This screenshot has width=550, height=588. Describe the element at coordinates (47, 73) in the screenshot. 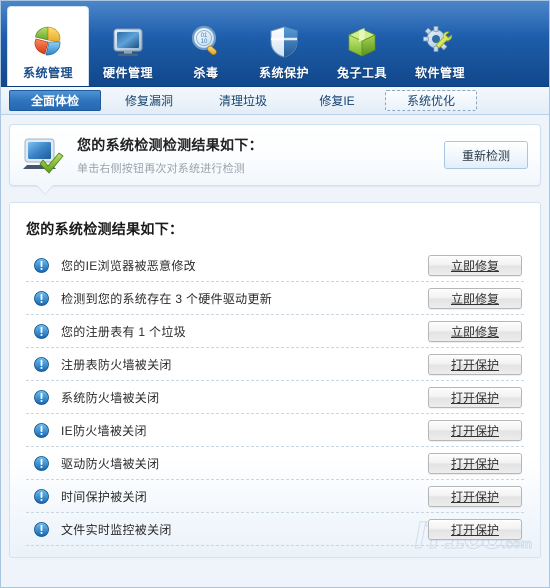

I see `nav-item-label: 系统管理` at that location.